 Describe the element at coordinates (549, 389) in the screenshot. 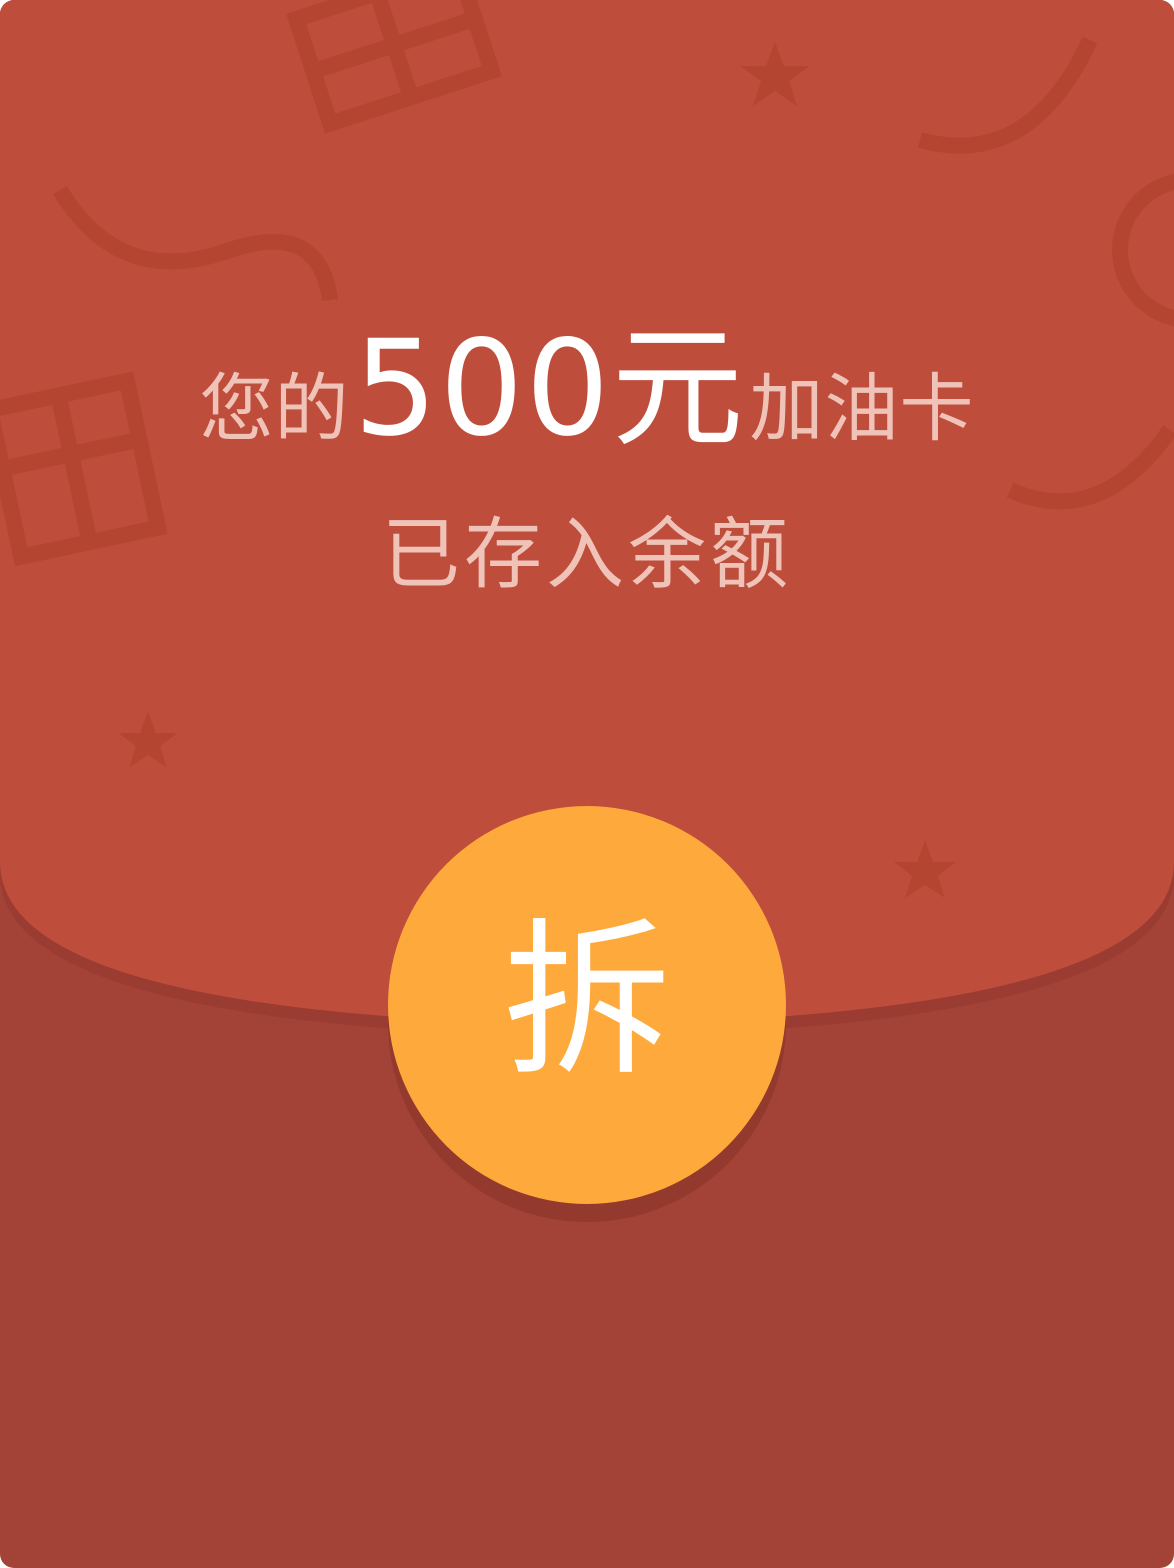

I see `prize-amount: 500元` at that location.